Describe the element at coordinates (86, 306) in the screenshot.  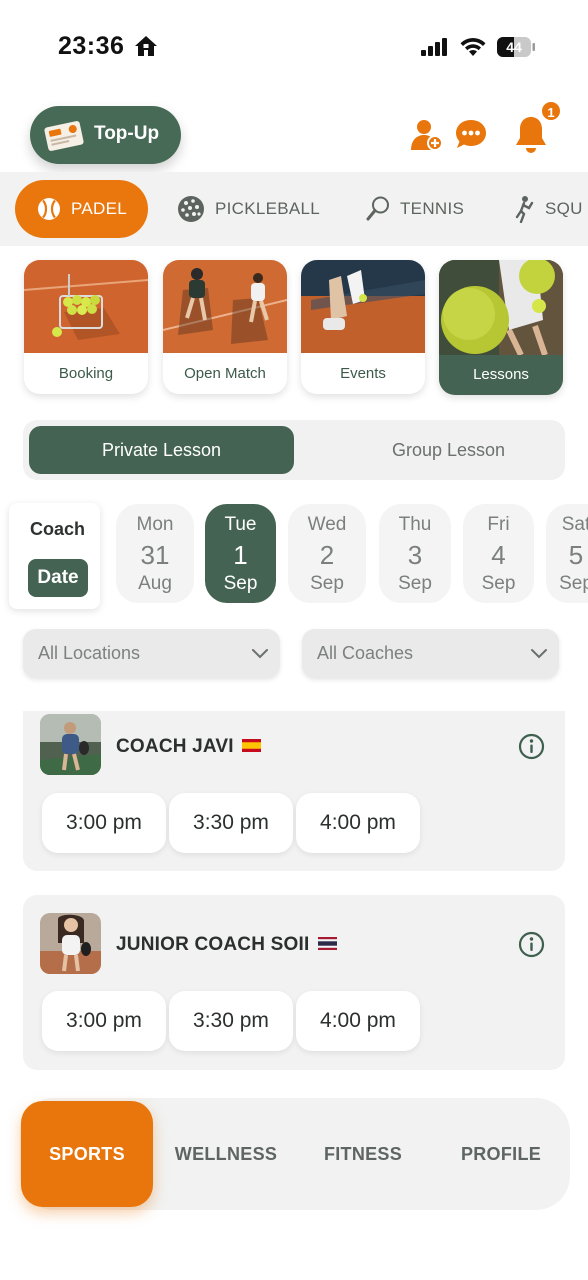
I see `booking-image` at that location.